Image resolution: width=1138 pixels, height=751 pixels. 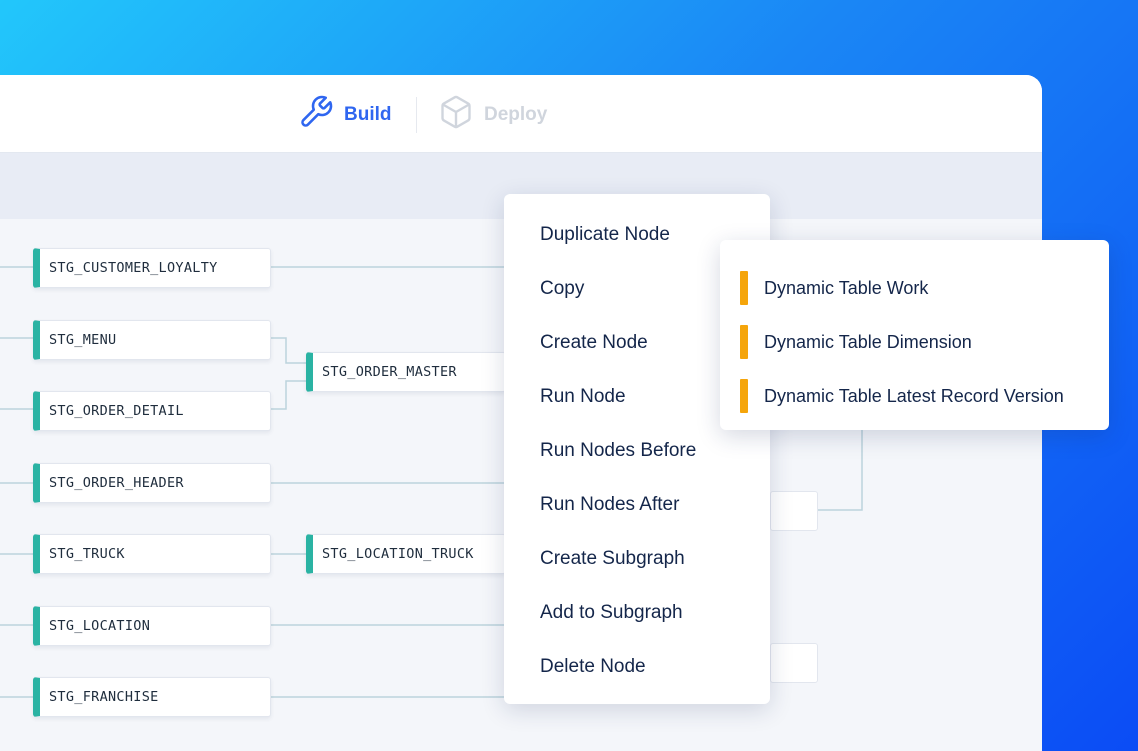 What do you see at coordinates (152, 626) in the screenshot?
I see `node-stg-location: STG_LOCATION` at bounding box center [152, 626].